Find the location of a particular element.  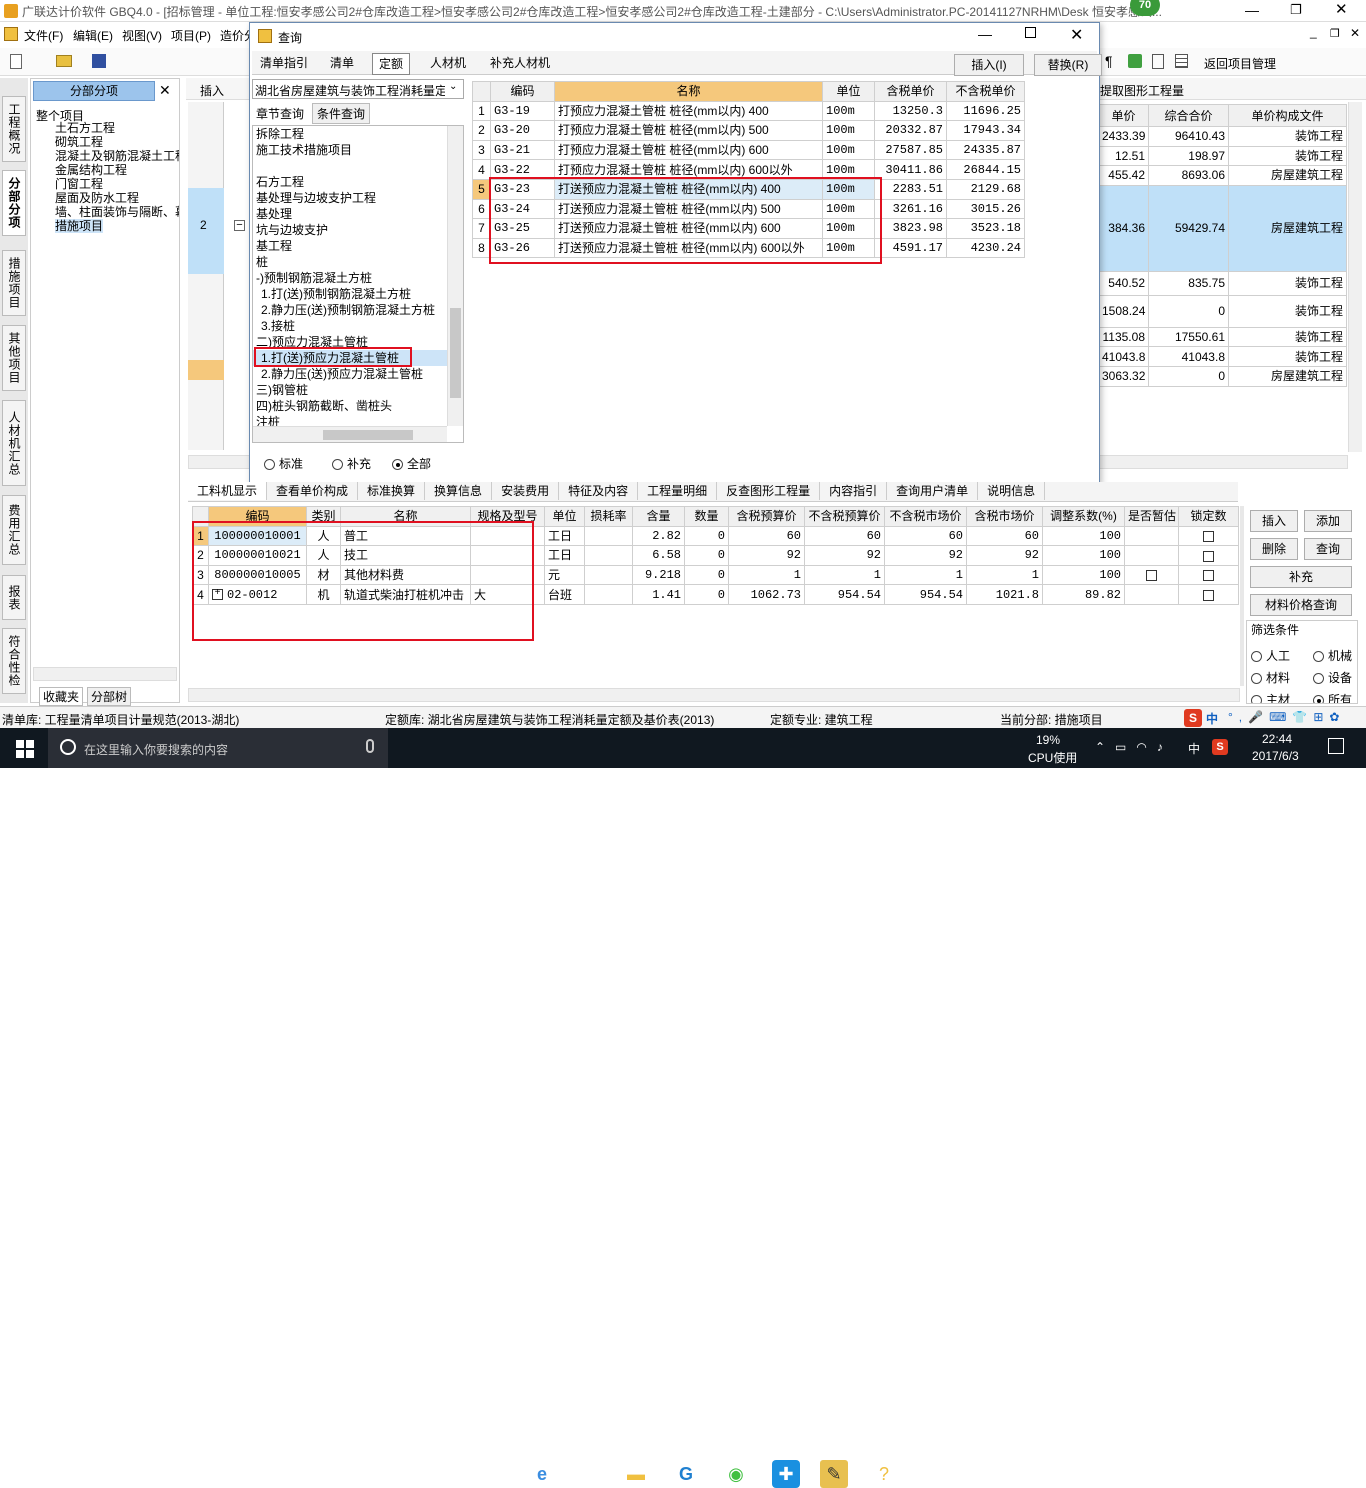

left-panel-header: 分部分项 is located at coordinates (94, 91).